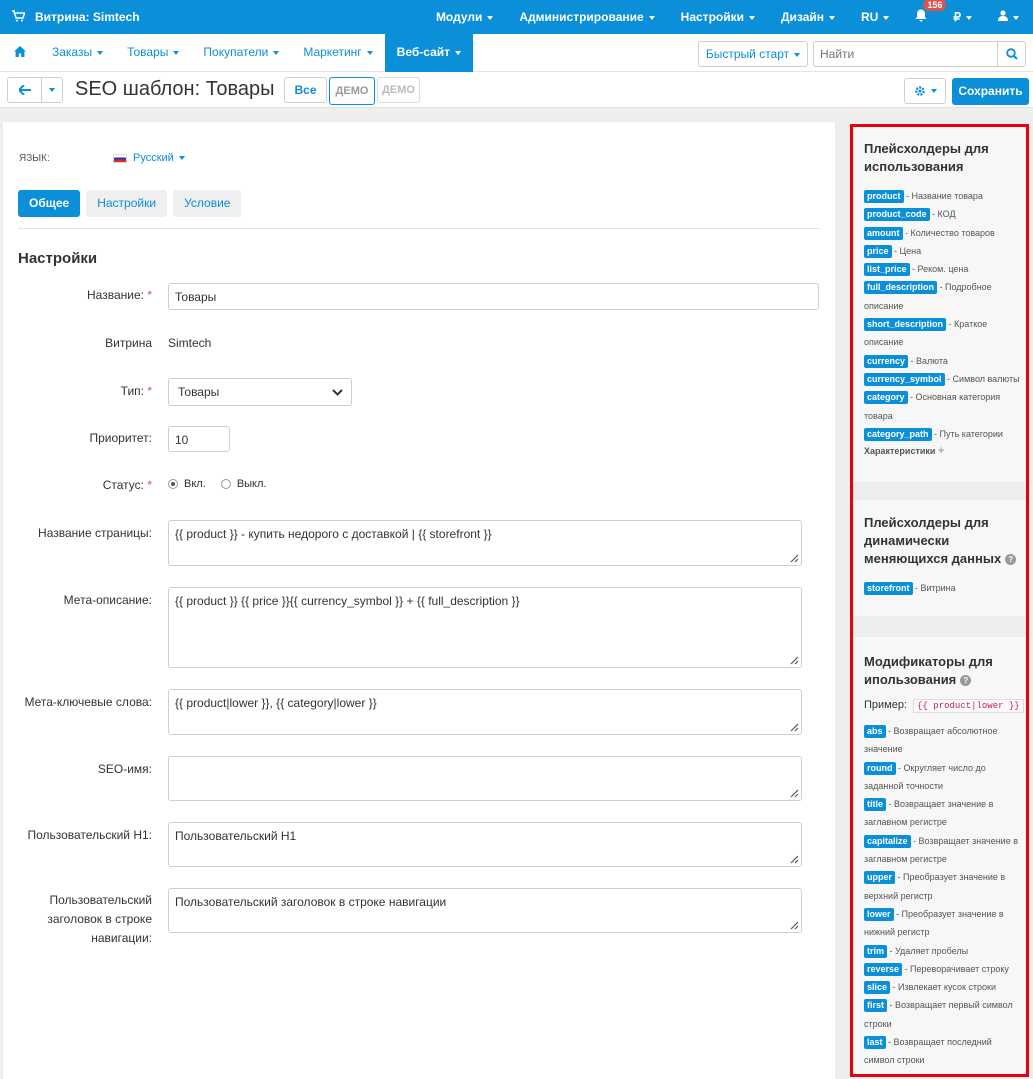  Describe the element at coordinates (875, 805) in the screenshot. I see `placeholder-tag: title` at that location.